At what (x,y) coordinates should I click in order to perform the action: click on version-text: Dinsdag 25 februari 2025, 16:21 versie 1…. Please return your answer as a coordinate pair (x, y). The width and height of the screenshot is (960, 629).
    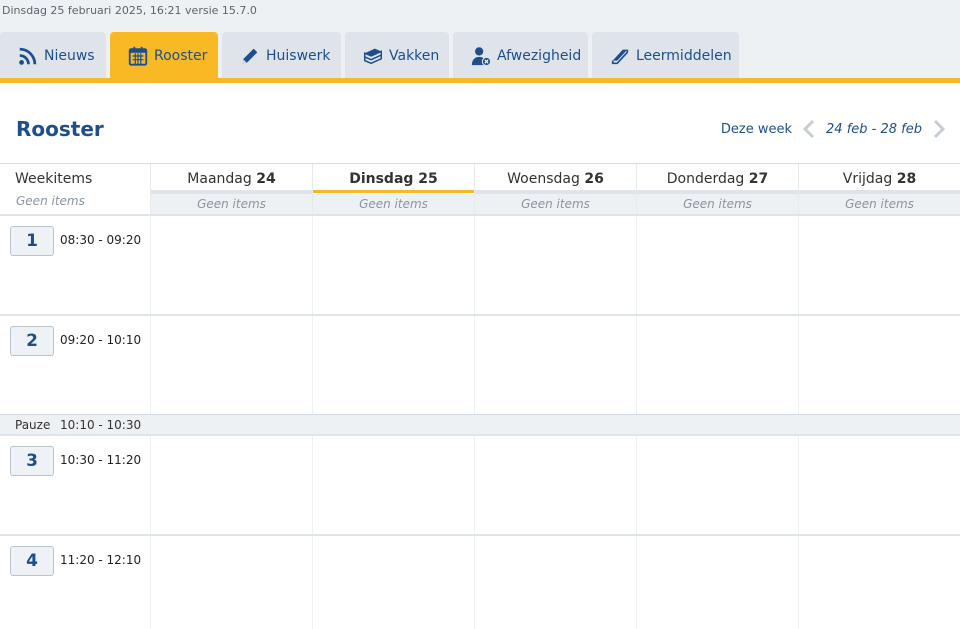
    Looking at the image, I should click on (129, 10).